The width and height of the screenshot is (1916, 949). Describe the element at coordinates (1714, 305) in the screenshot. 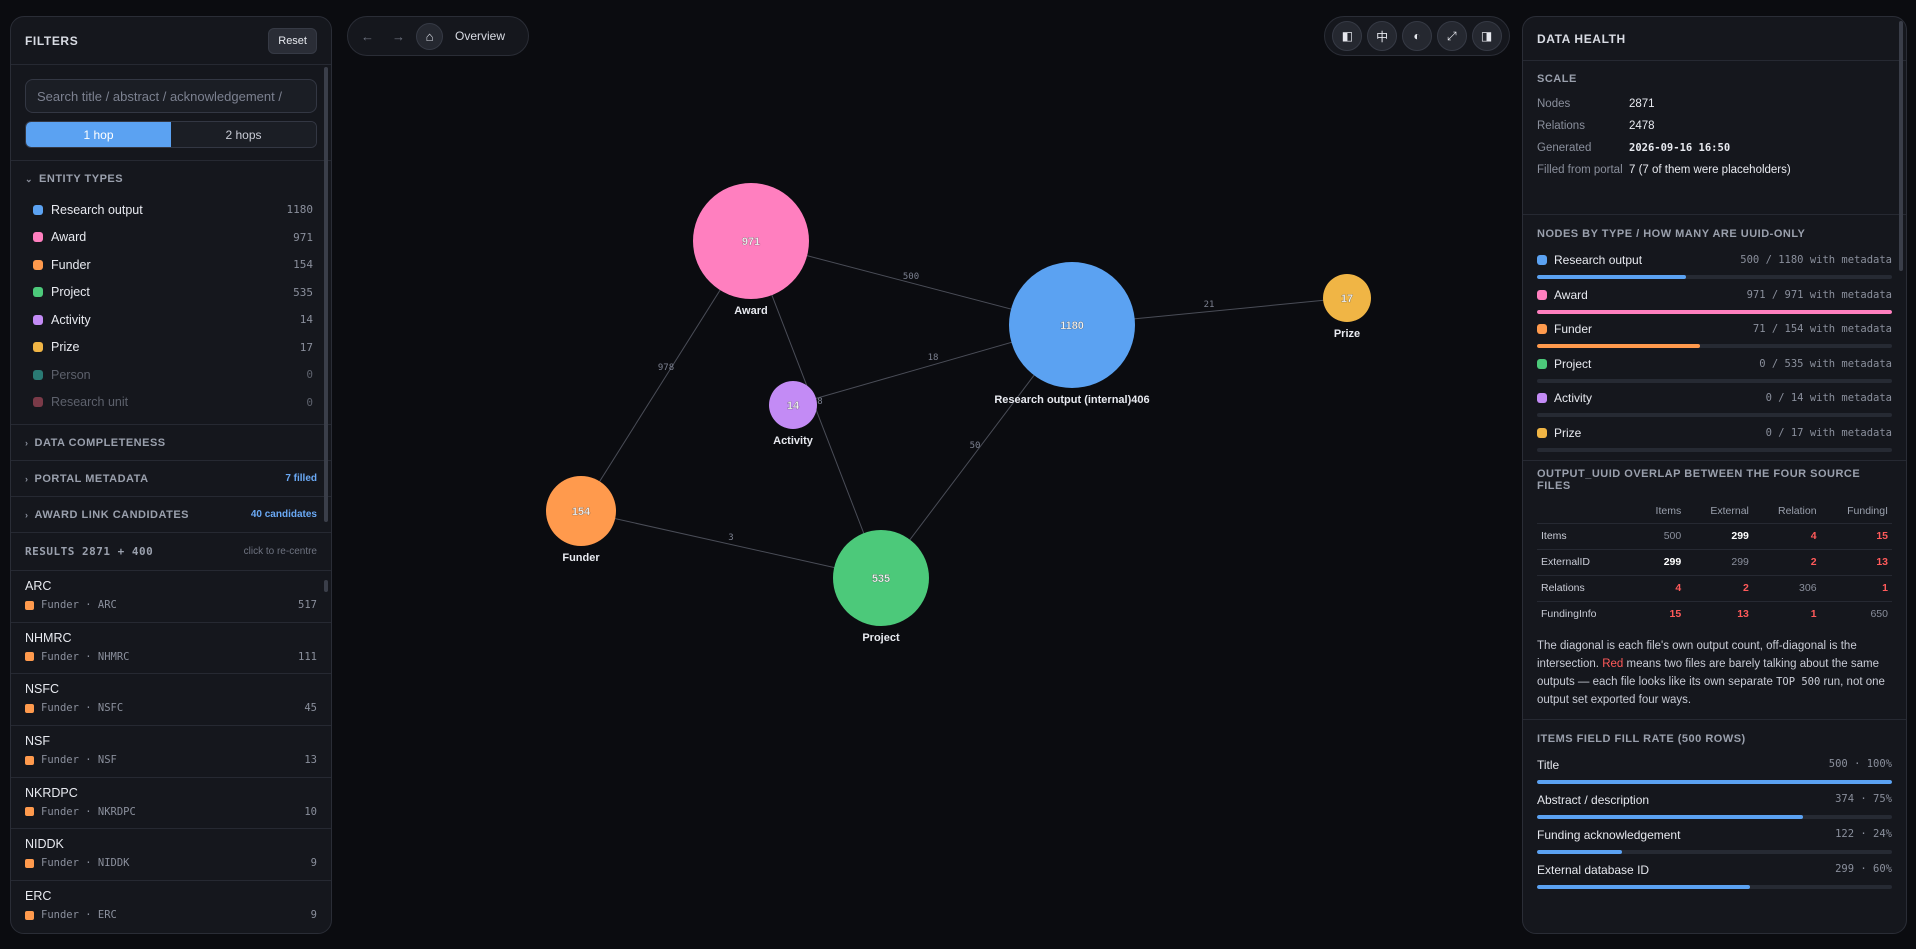

I see `type-health-row: Award 971 / 971 with metadata` at that location.